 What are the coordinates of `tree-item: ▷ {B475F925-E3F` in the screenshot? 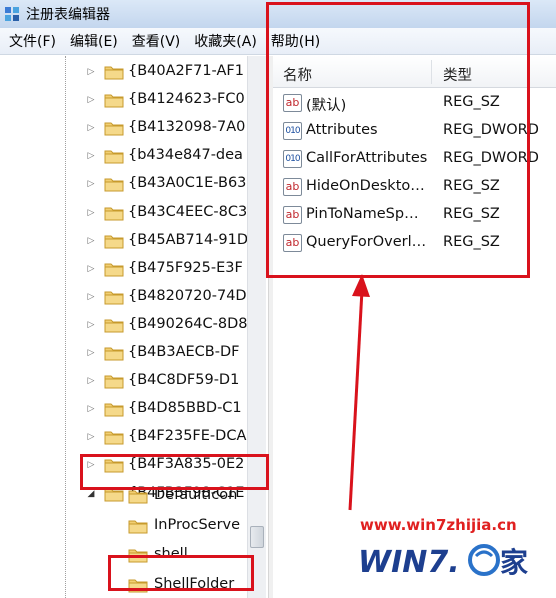 It's located at (134, 269).